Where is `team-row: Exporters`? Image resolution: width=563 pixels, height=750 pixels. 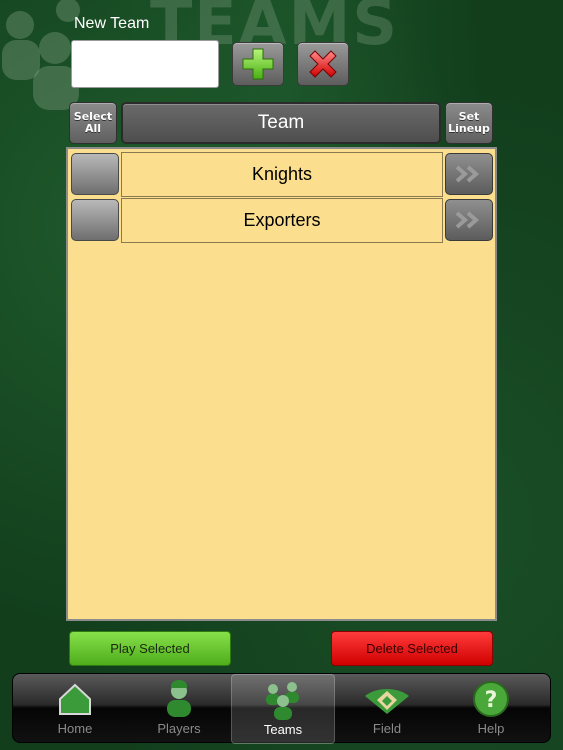 team-row: Exporters is located at coordinates (281, 219).